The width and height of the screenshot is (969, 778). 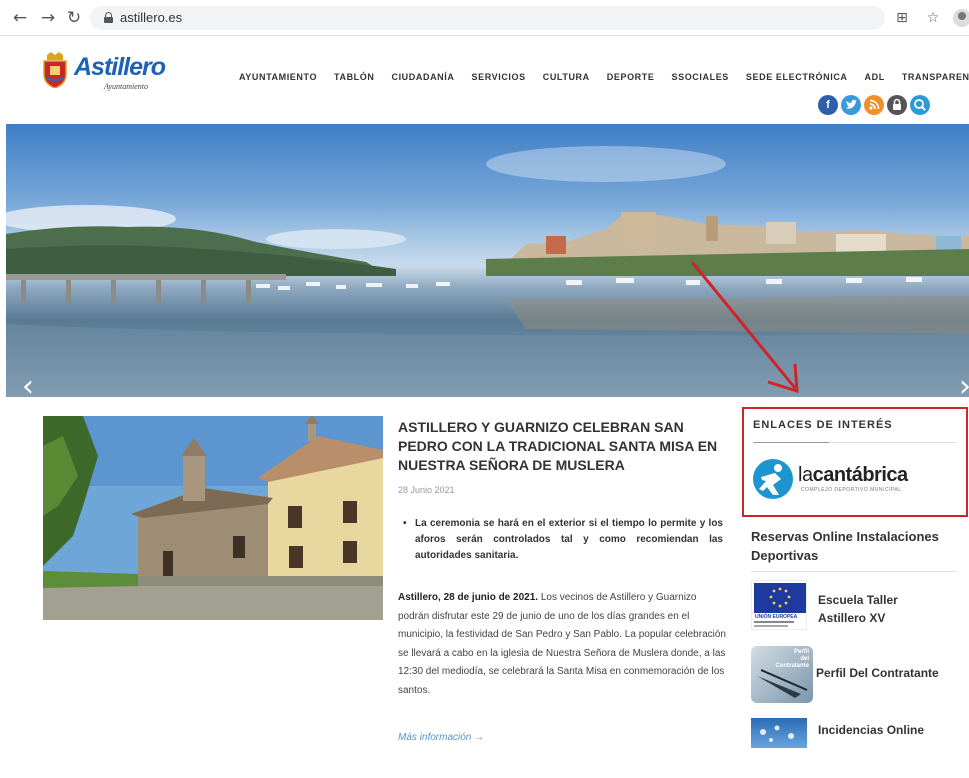 What do you see at coordinates (28, 385) in the screenshot?
I see `chevron-left-icon: ‹` at bounding box center [28, 385].